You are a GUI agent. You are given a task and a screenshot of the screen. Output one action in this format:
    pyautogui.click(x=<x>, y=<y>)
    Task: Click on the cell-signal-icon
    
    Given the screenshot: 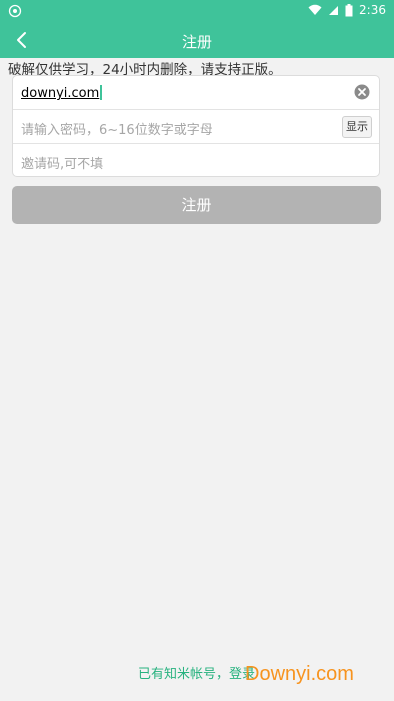 What is the action you would take?
    pyautogui.click(x=334, y=10)
    